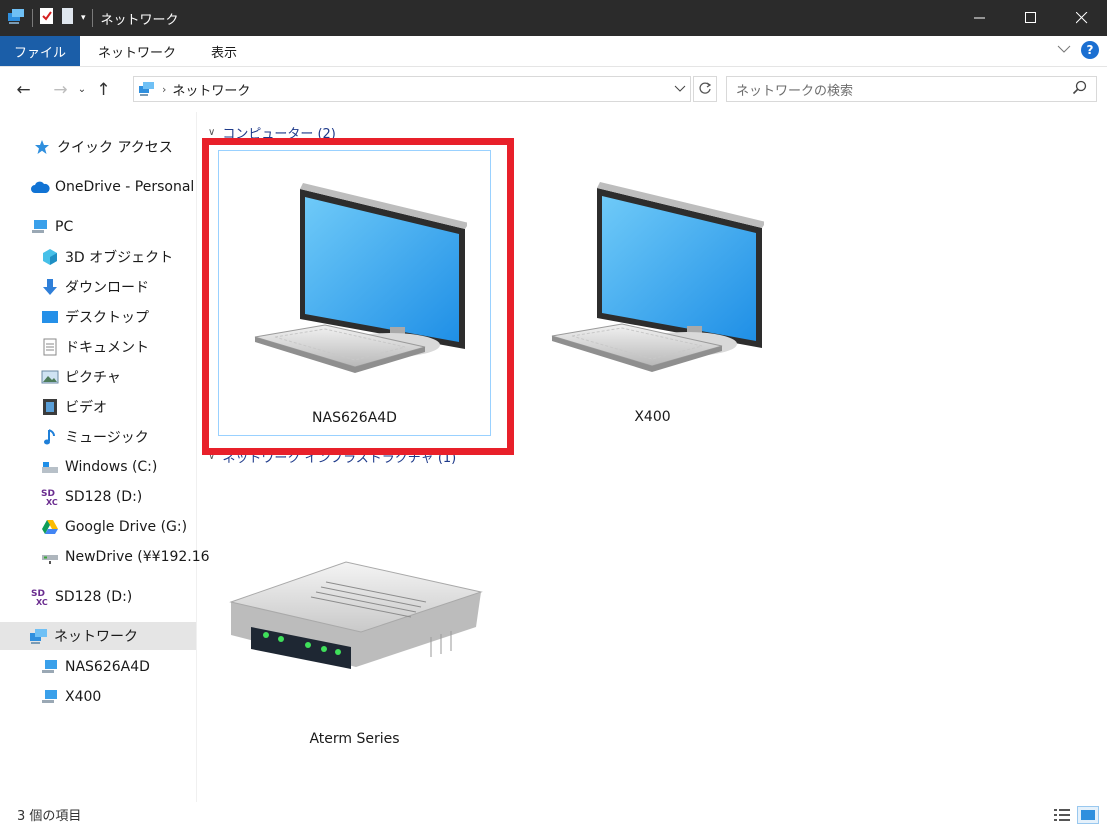 The height and width of the screenshot is (827, 1107). I want to click on ribbon-tabs: ファイル ネットワーク 表示 ?, so click(553, 51).